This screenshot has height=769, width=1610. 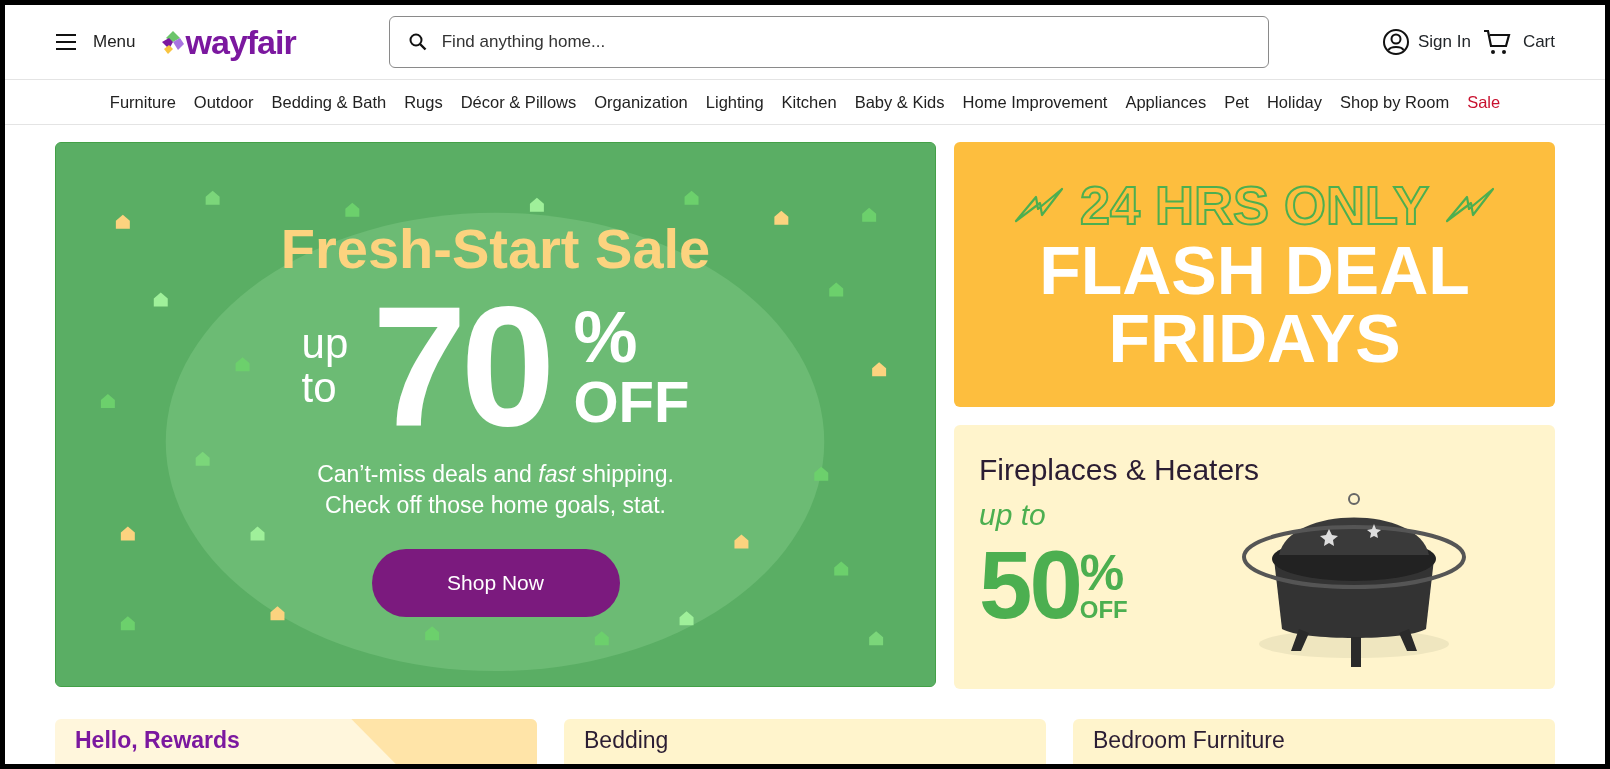 I want to click on to-label: to, so click(x=319, y=388).